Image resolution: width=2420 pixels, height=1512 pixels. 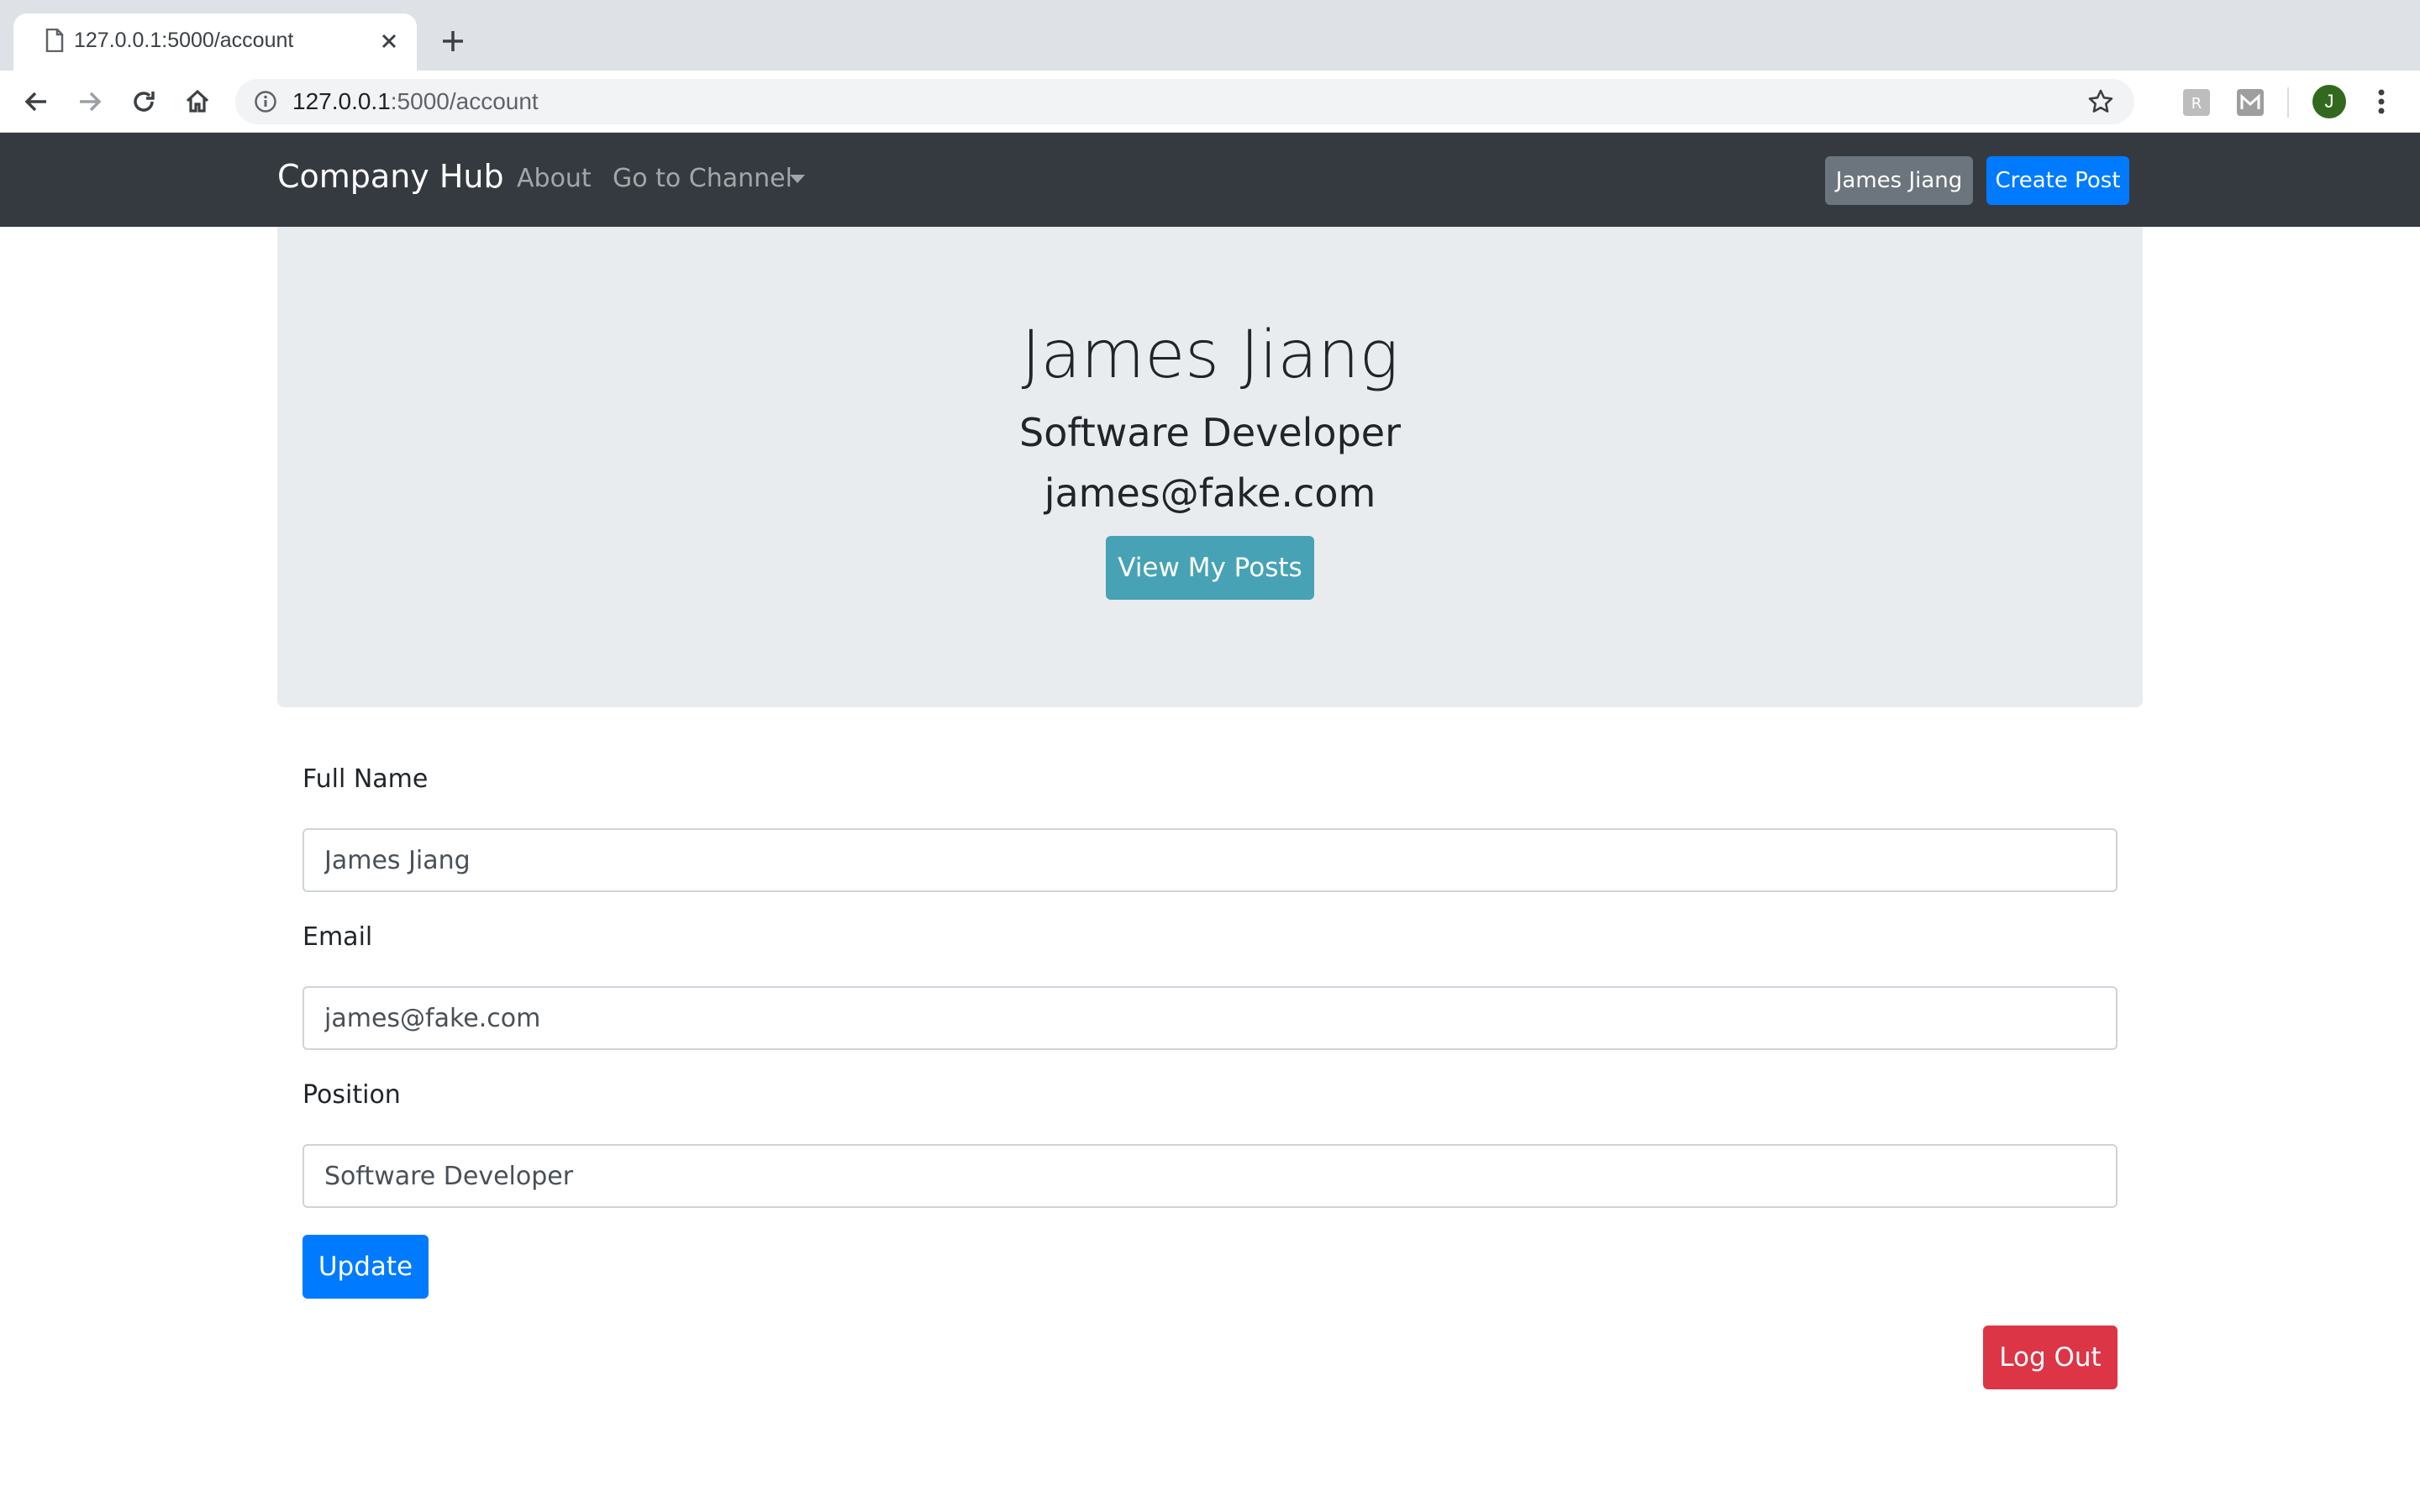 What do you see at coordinates (1210, 1176) in the screenshot?
I see `position-input` at bounding box center [1210, 1176].